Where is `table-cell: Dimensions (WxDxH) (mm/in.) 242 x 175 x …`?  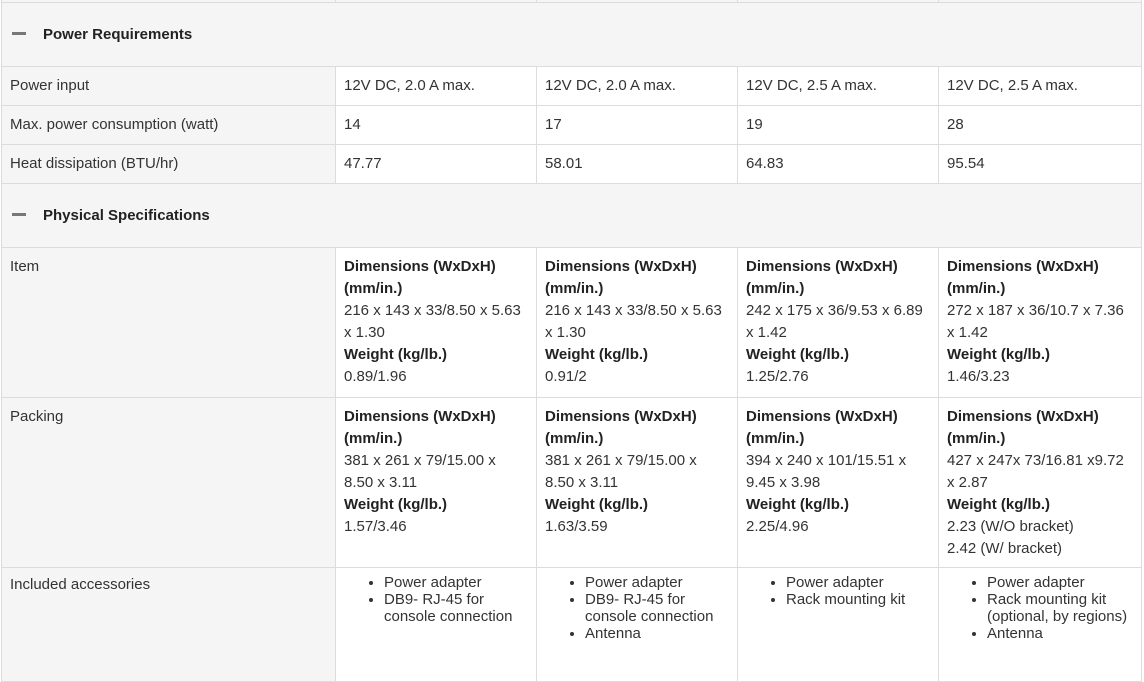 table-cell: Dimensions (WxDxH) (mm/in.) 242 x 175 x … is located at coordinates (838, 322).